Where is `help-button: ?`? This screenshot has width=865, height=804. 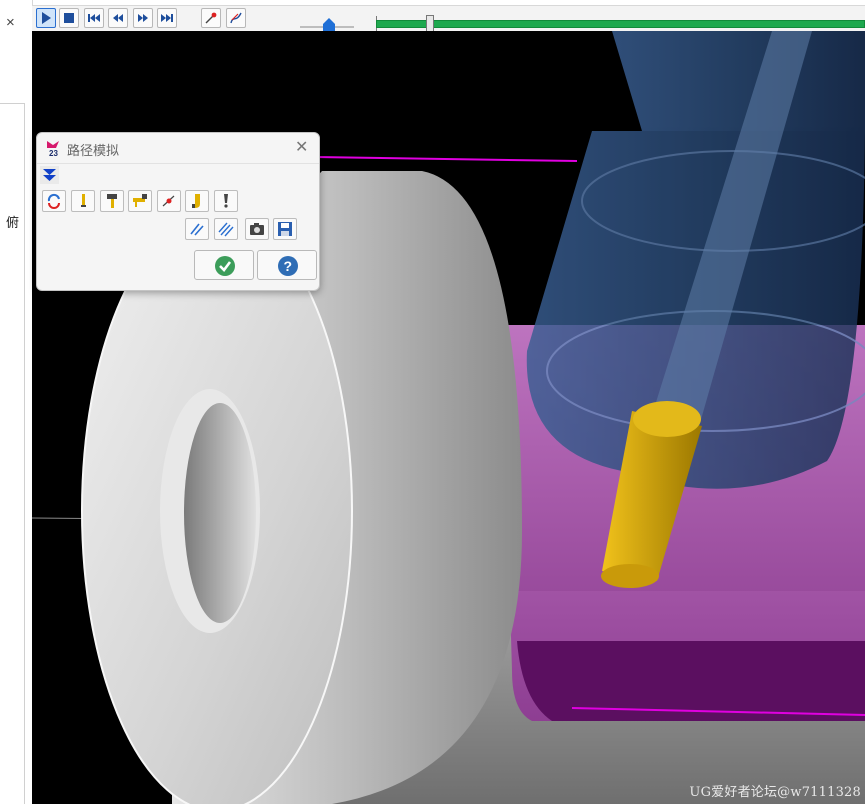 help-button: ? is located at coordinates (287, 265).